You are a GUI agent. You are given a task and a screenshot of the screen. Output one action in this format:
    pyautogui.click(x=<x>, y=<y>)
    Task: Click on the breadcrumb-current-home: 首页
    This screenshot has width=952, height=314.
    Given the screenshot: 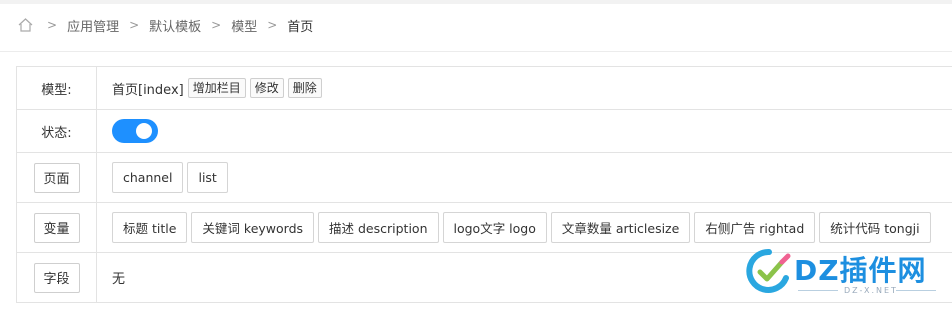 What is the action you would take?
    pyautogui.click(x=300, y=27)
    